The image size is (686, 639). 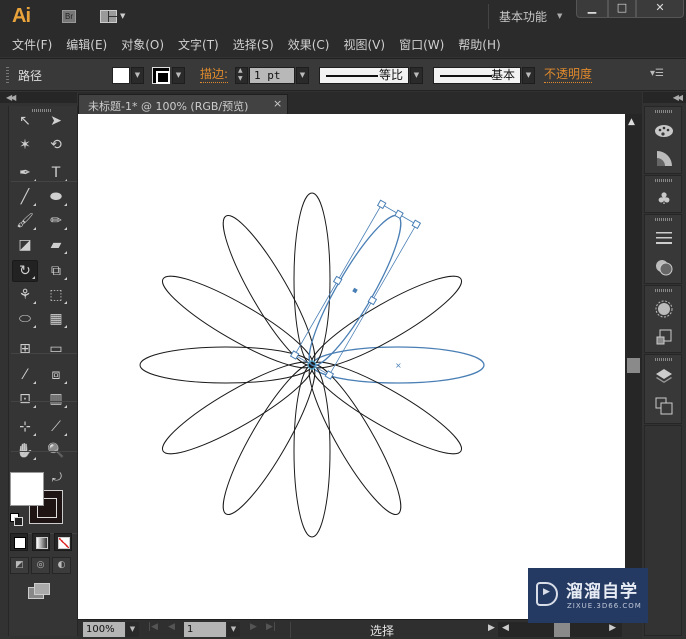 What do you see at coordinates (491, 628) in the screenshot?
I see `status-menu-icon: ▶` at bounding box center [491, 628].